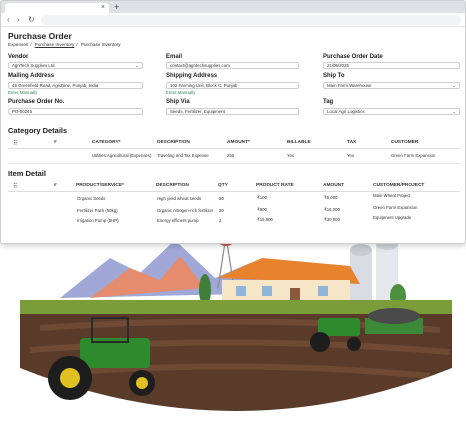 The image size is (466, 435). I want to click on product-cell: Organic Seeds, so click(91, 198).